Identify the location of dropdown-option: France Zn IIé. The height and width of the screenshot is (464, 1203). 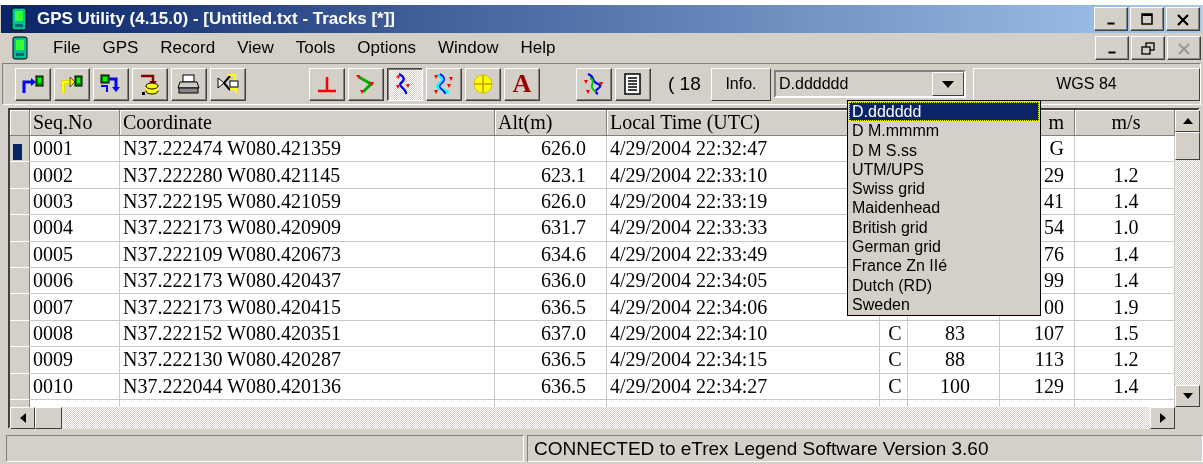
(944, 266).